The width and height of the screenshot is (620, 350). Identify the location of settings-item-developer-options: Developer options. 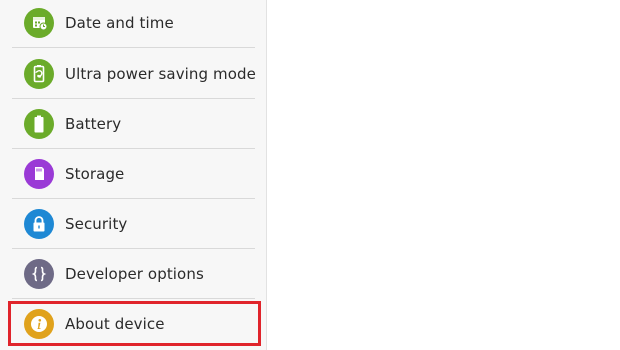
(133, 274).